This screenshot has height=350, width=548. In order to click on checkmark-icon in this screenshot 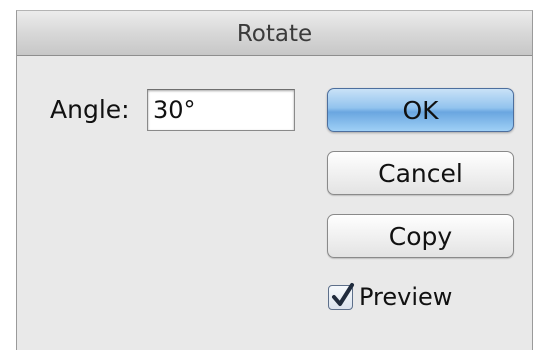, I will do `click(343, 294)`.